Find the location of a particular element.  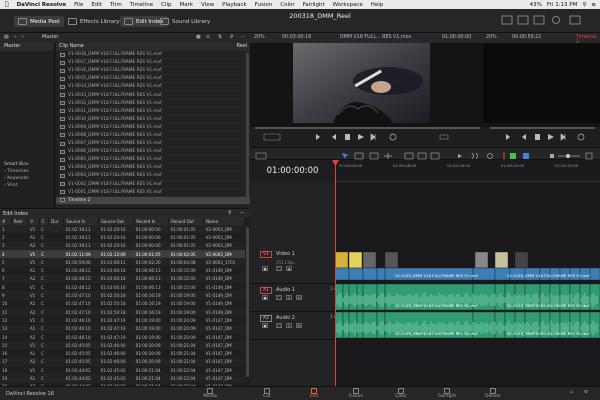

dynamic-trim-icon is located at coordinates (374, 156).